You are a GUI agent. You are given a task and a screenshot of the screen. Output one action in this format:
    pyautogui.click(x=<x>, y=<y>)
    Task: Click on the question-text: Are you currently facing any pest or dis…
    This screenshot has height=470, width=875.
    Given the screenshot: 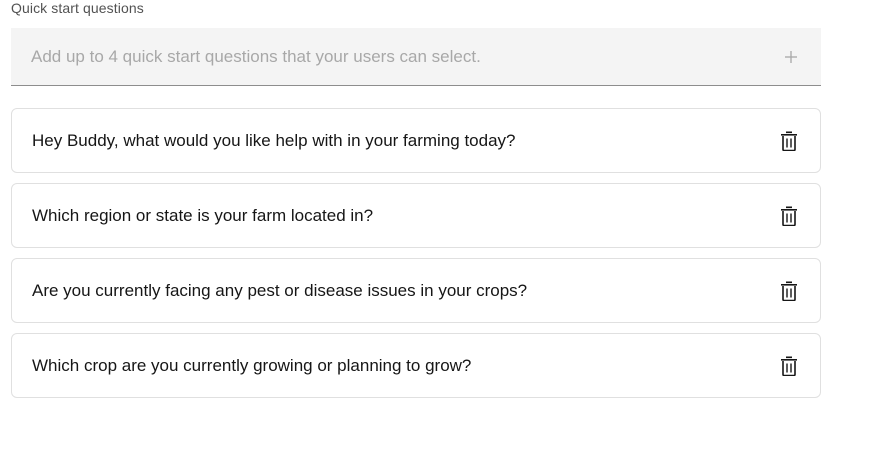 What is the action you would take?
    pyautogui.click(x=280, y=290)
    